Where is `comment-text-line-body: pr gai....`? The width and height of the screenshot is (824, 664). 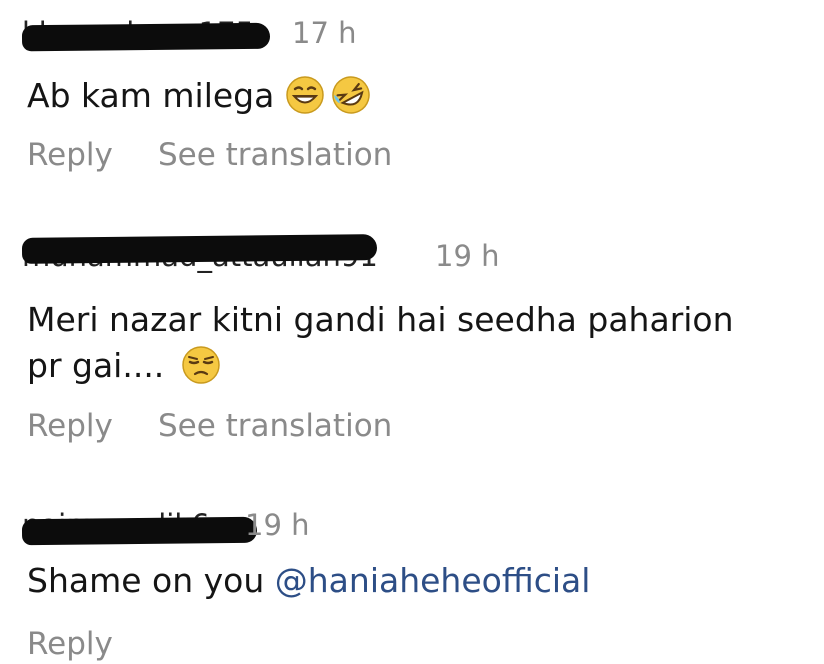 comment-text-line-body: pr gai.... is located at coordinates (96, 365).